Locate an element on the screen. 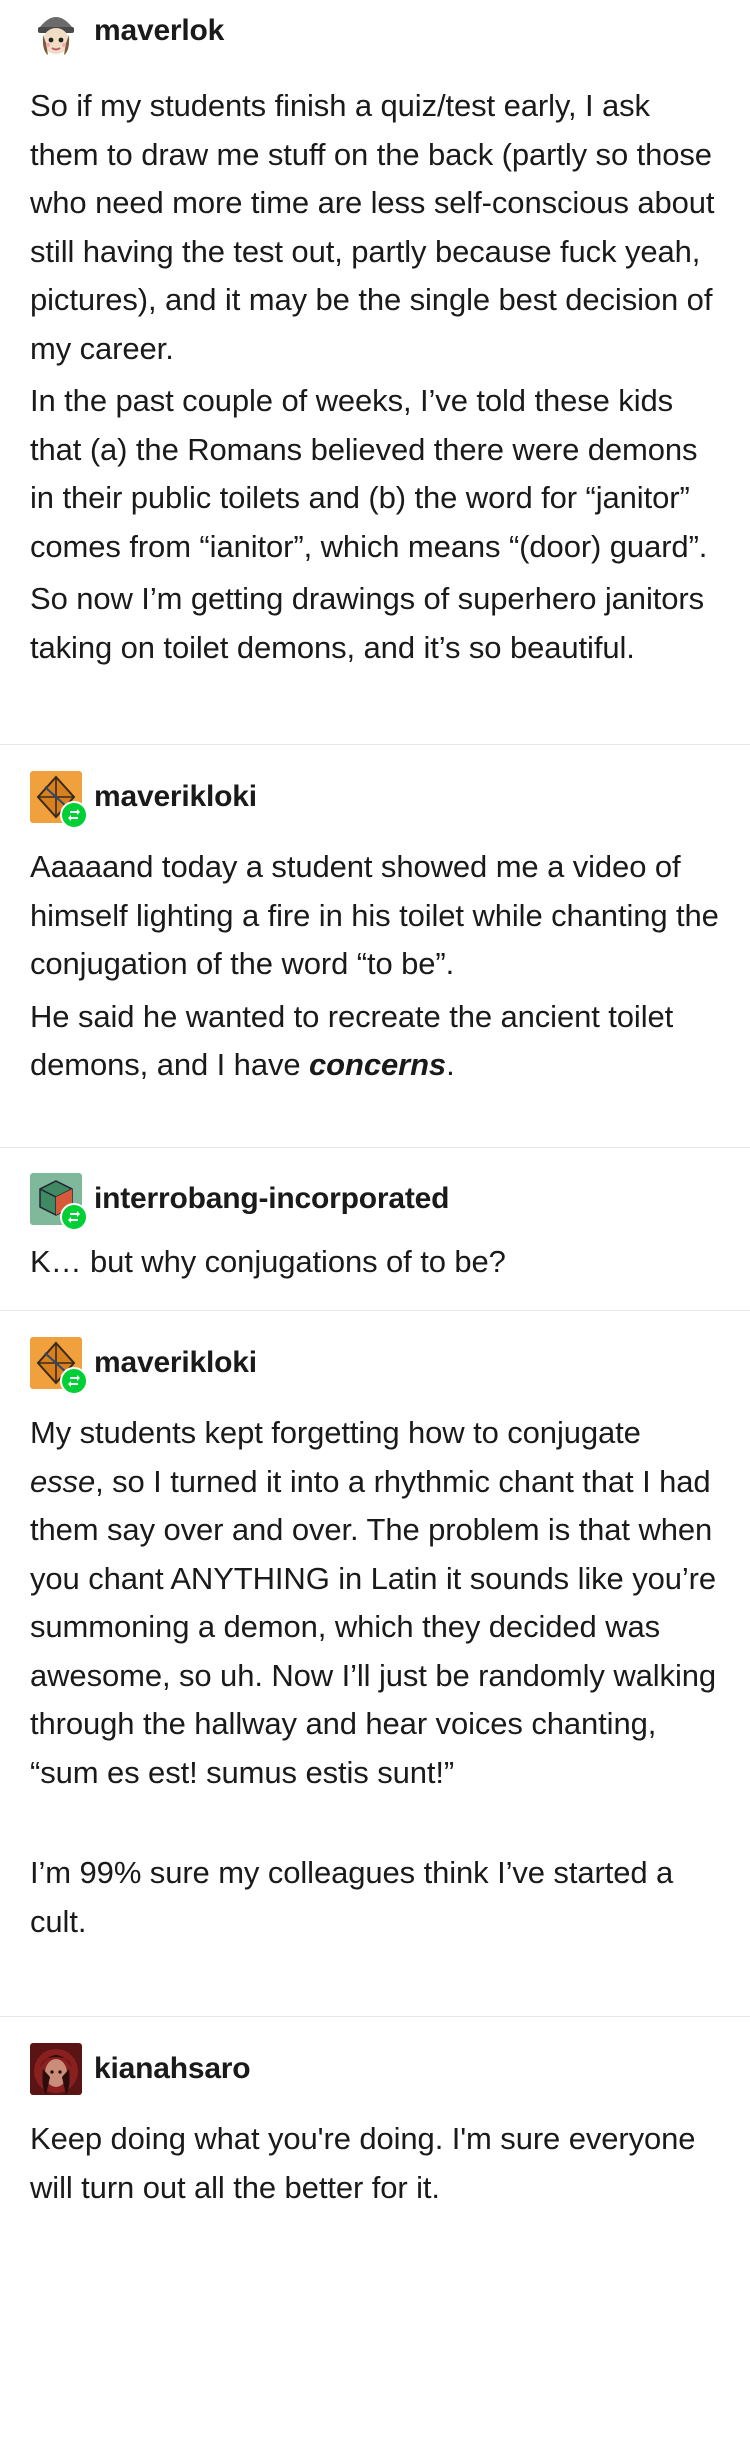  green-cube-avatar-icon is located at coordinates (59, 1201).